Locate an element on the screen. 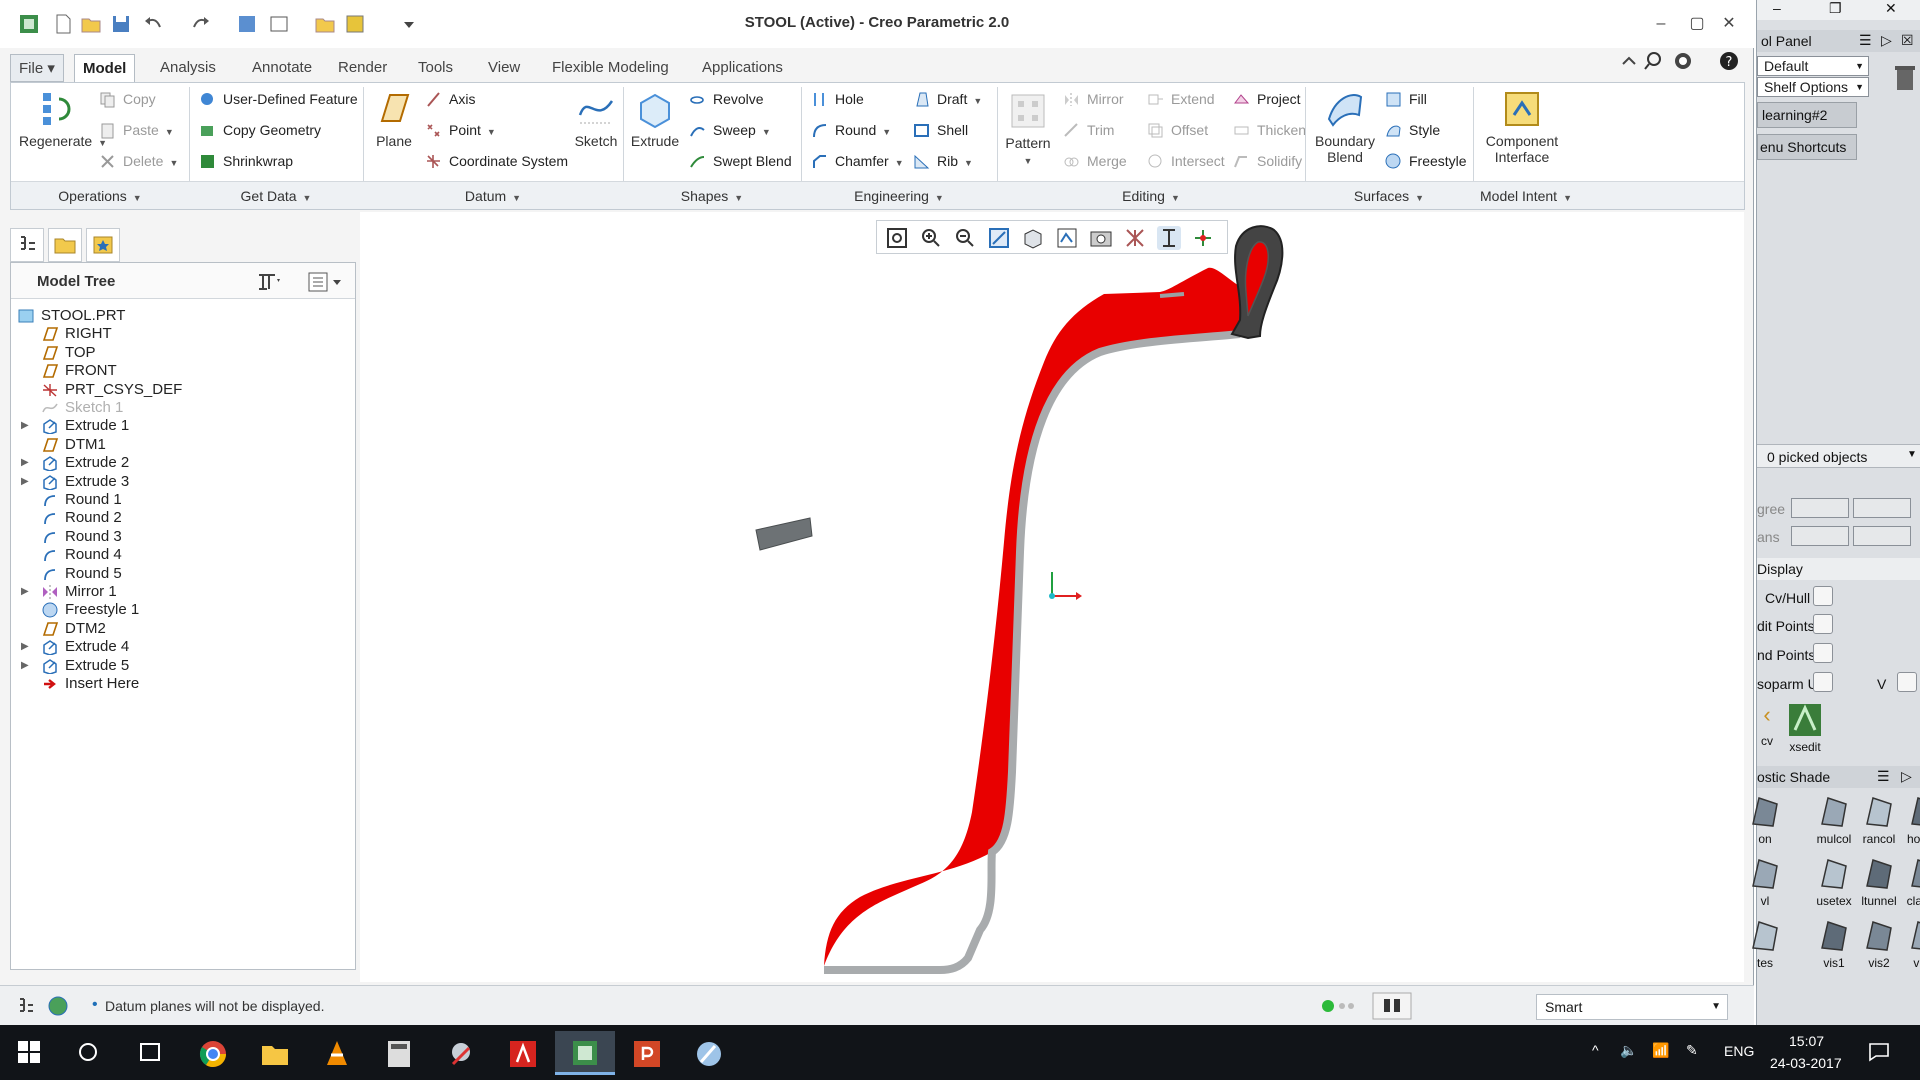 Image resolution: width=1920 pixels, height=1080 pixels. edit-points-checkbox is located at coordinates (1823, 624).